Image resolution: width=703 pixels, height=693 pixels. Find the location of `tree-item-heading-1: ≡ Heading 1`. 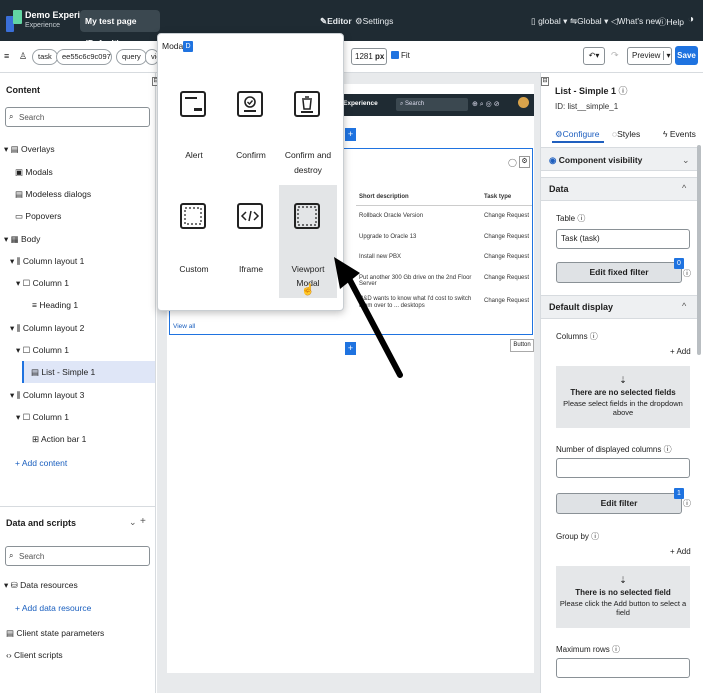

tree-item-heading-1: ≡ Heading 1 is located at coordinates (55, 305).